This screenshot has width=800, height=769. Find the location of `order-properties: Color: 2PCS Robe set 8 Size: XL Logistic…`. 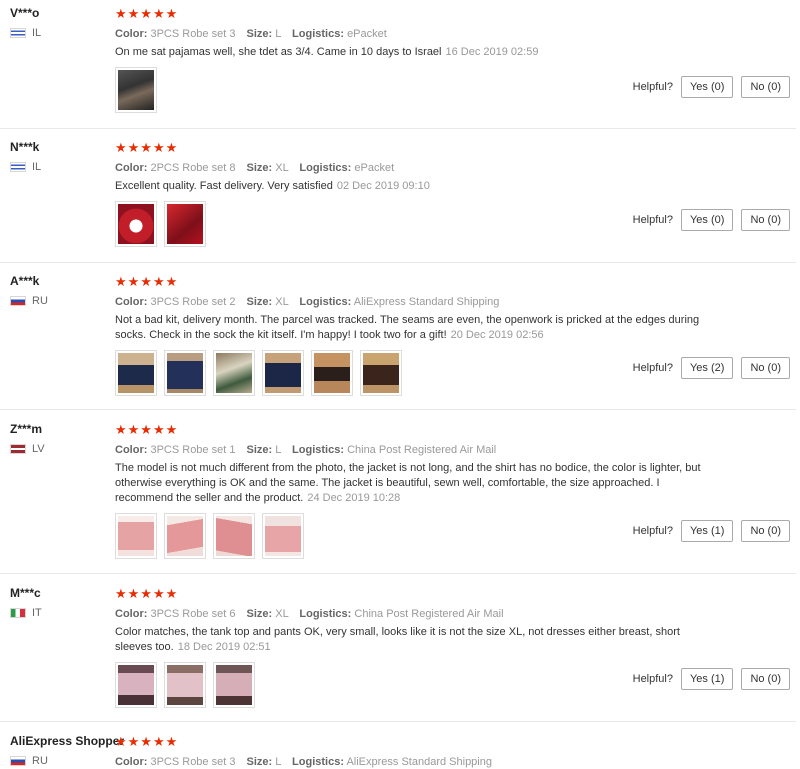

order-properties: Color: 2PCS Robe set 8 Size: XL Logistic… is located at coordinates (415, 168).